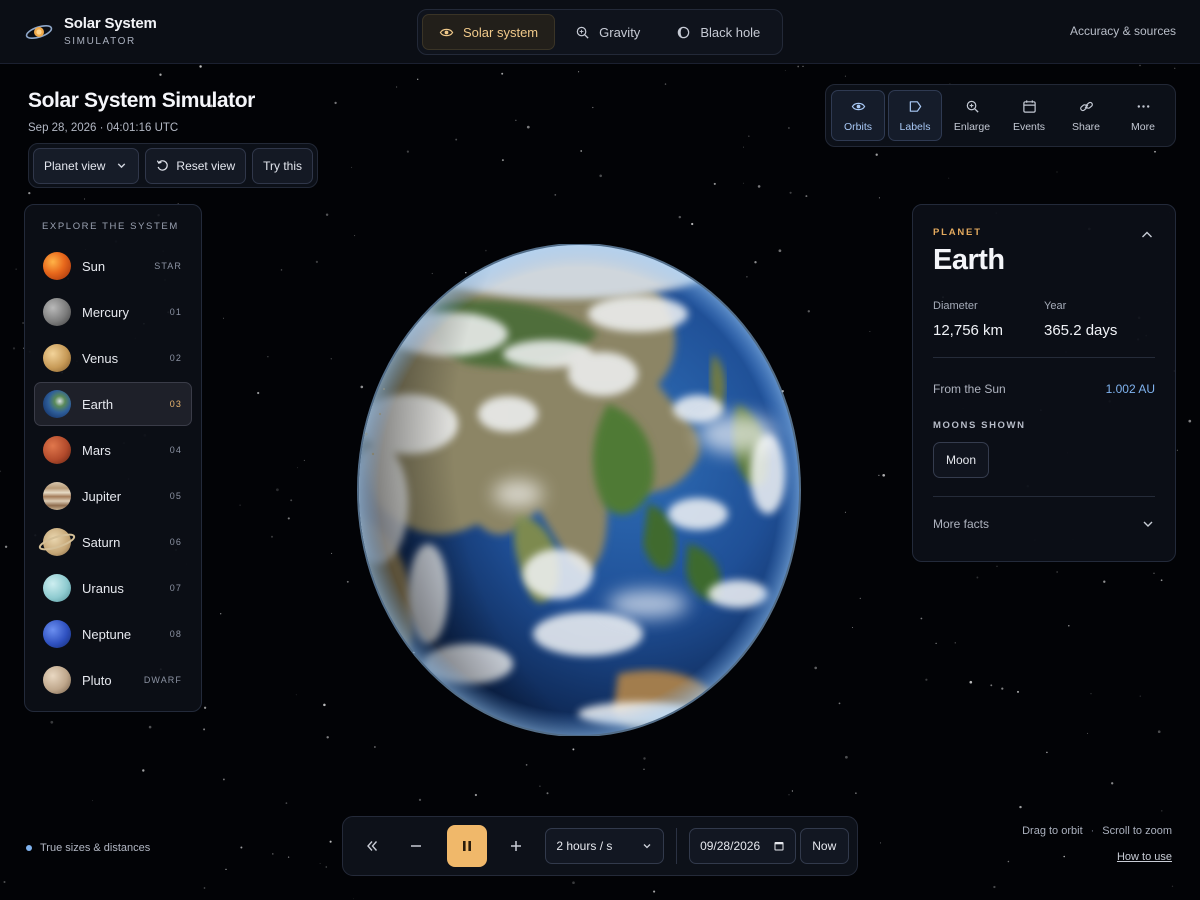 The image size is (1200, 900). I want to click on date-input: 09/28/2026, so click(742, 846).